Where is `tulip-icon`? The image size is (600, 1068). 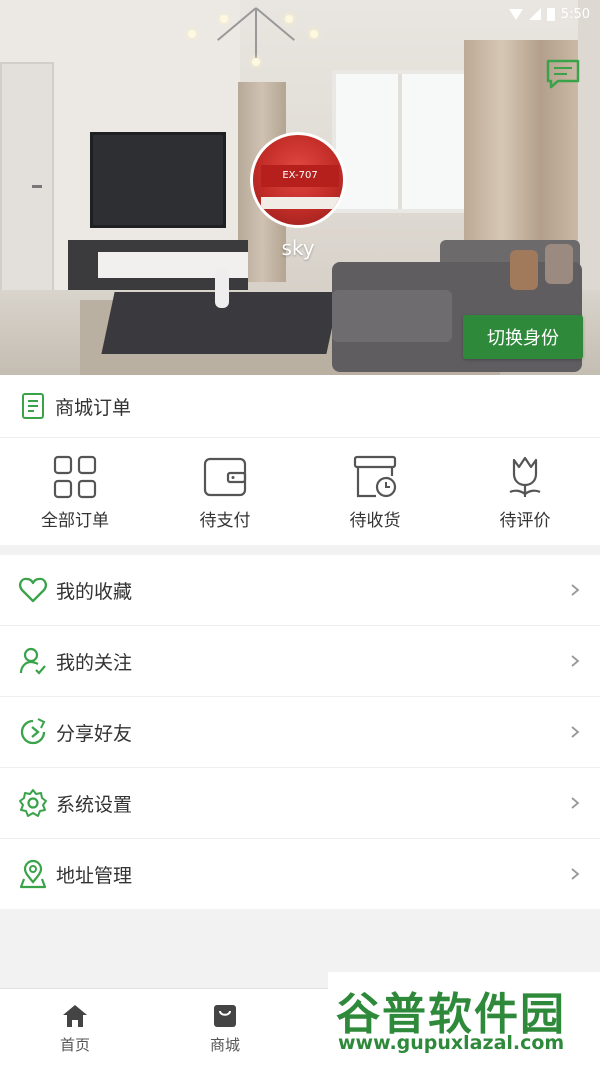 tulip-icon is located at coordinates (525, 476).